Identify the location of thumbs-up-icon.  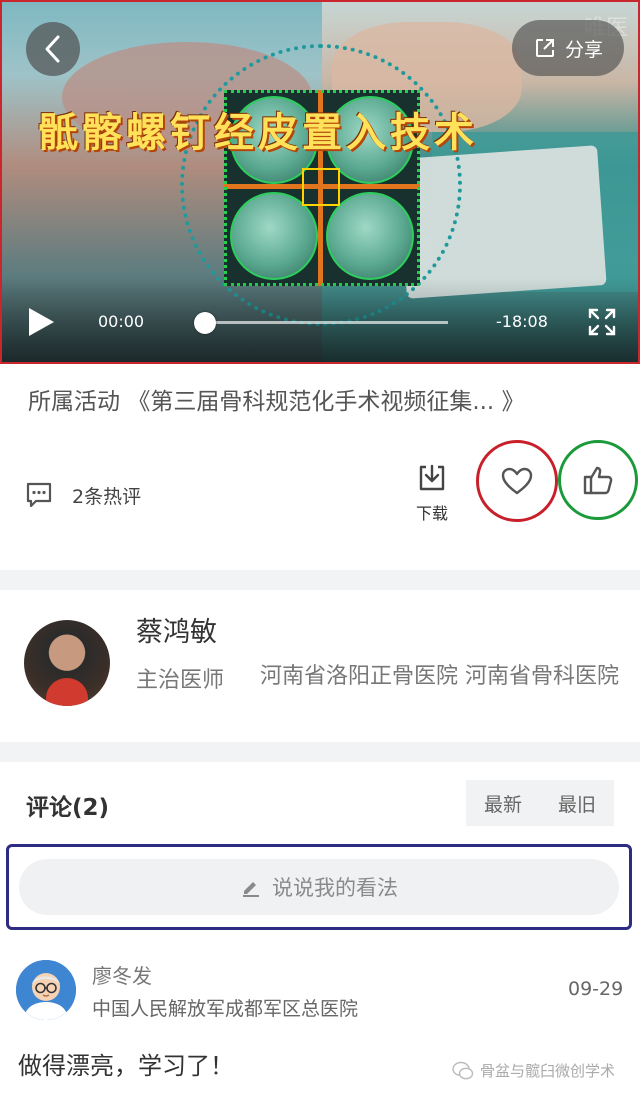
(598, 480).